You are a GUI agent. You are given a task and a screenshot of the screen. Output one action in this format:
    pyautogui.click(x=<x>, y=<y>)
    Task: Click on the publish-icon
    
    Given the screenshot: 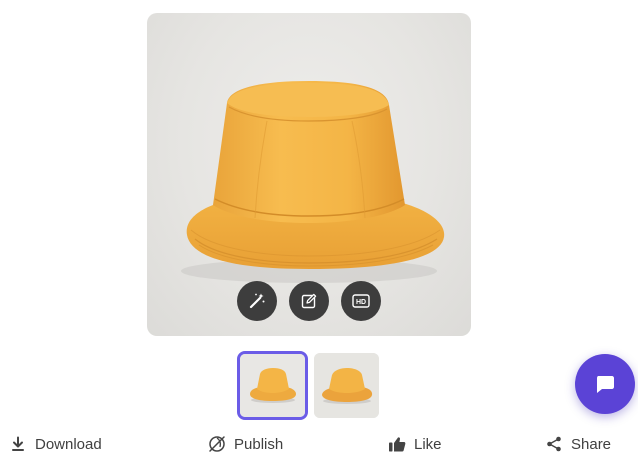 What is the action you would take?
    pyautogui.click(x=217, y=444)
    